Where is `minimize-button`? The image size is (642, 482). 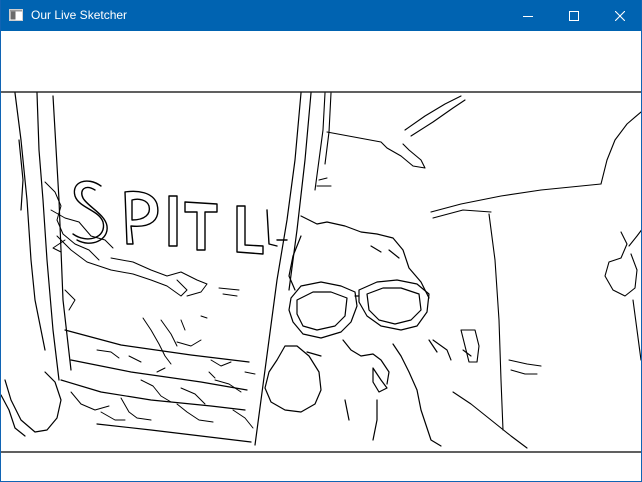 minimize-button is located at coordinates (528, 15).